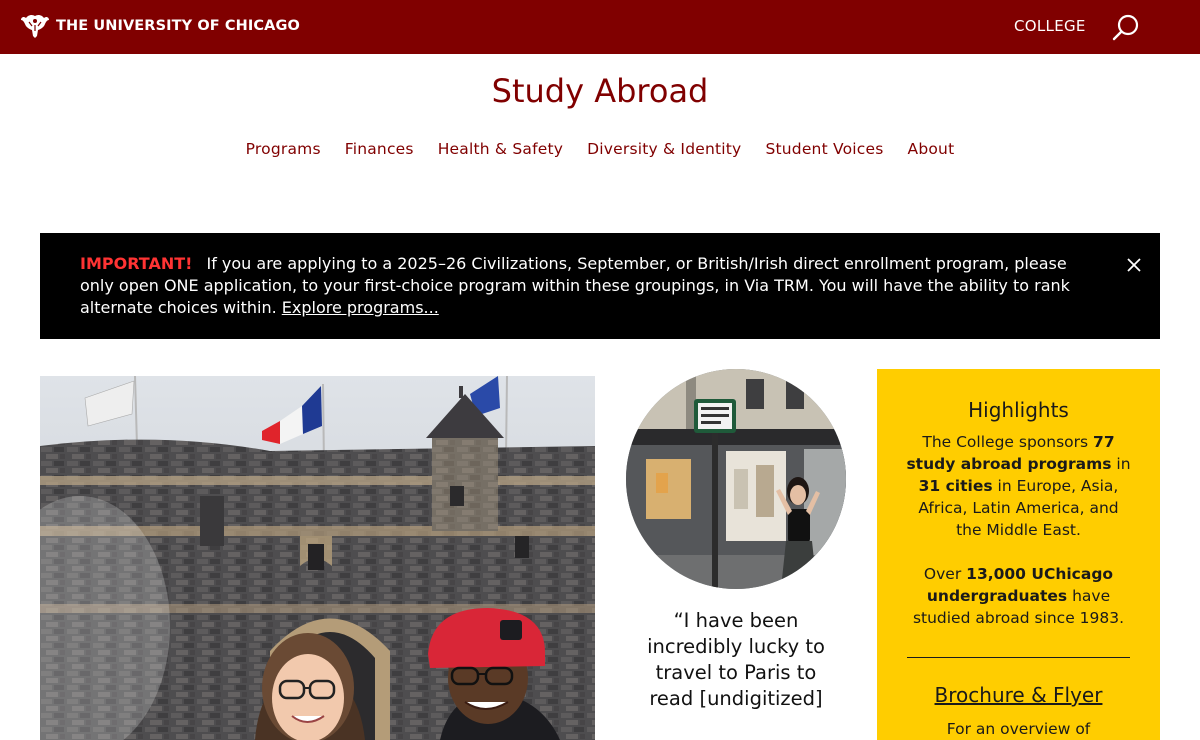 The height and width of the screenshot is (740, 1200). Describe the element at coordinates (600, 27) in the screenshot. I see `top-bar: THE UNIVERSITY OF CHICAGO COLLEGE` at that location.